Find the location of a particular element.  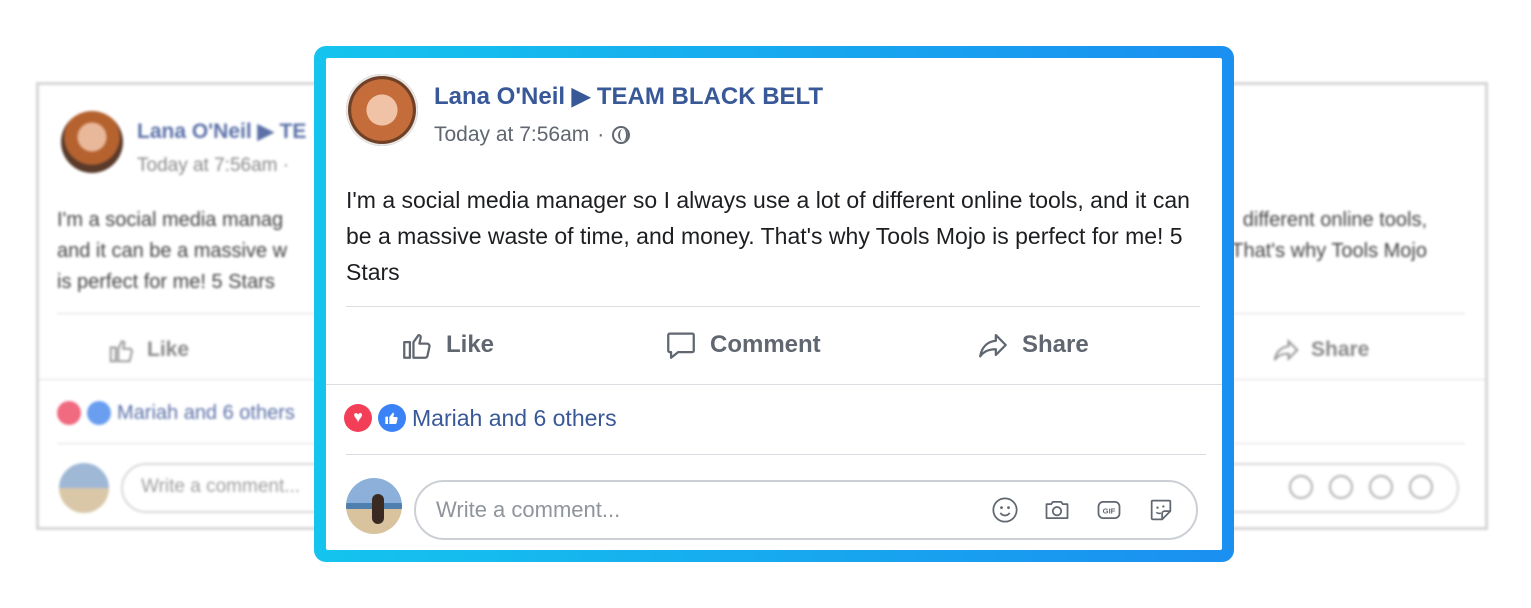

background-text-line: That's why Tools Mojo is located at coordinates (1329, 251).